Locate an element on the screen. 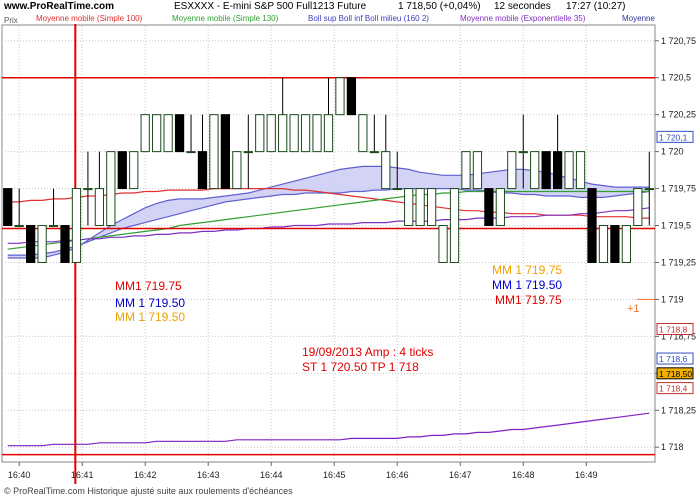  x-tick-label: 16:43 is located at coordinates (208, 475).